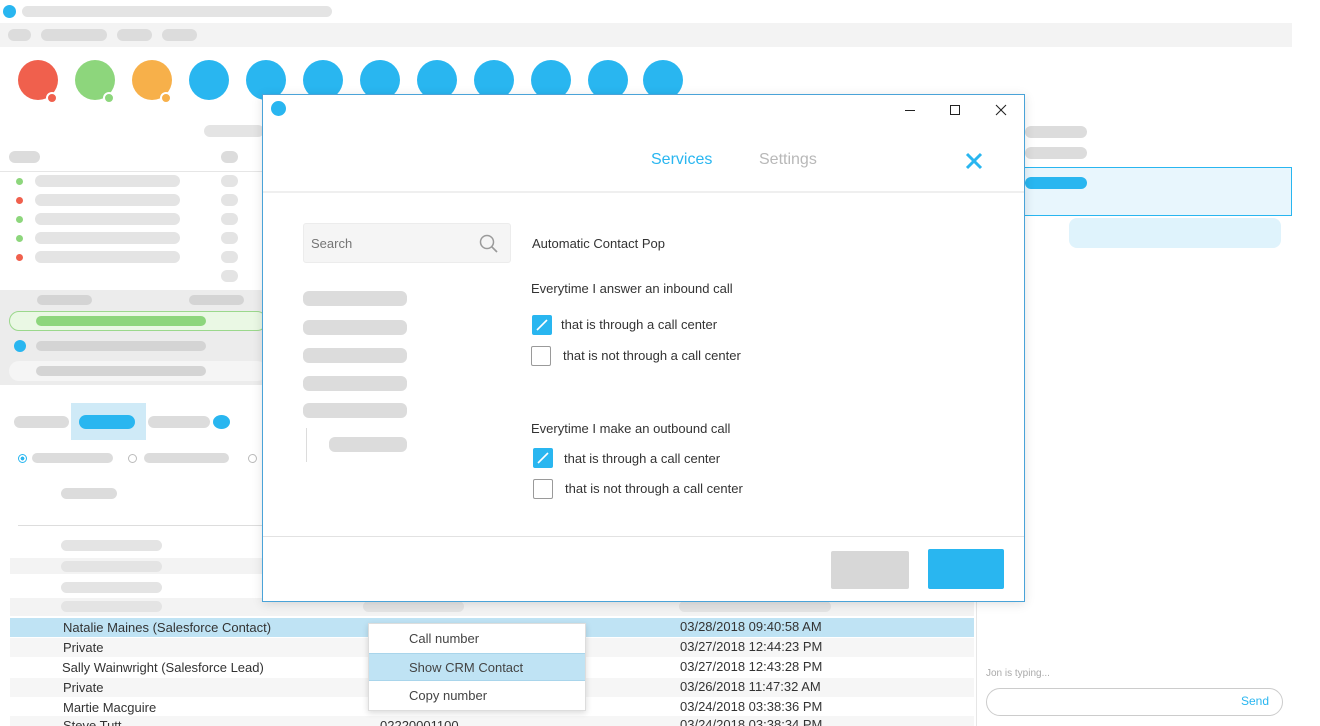 The image size is (1320, 726). What do you see at coordinates (391, 243) in the screenshot?
I see `search-input` at bounding box center [391, 243].